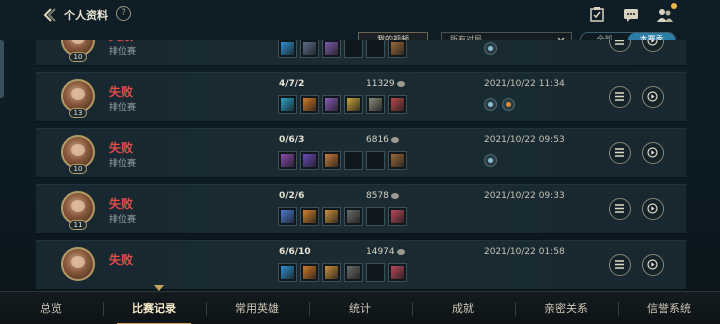 The image size is (720, 324). I want to click on nav-tab: 总览, so click(51, 308).